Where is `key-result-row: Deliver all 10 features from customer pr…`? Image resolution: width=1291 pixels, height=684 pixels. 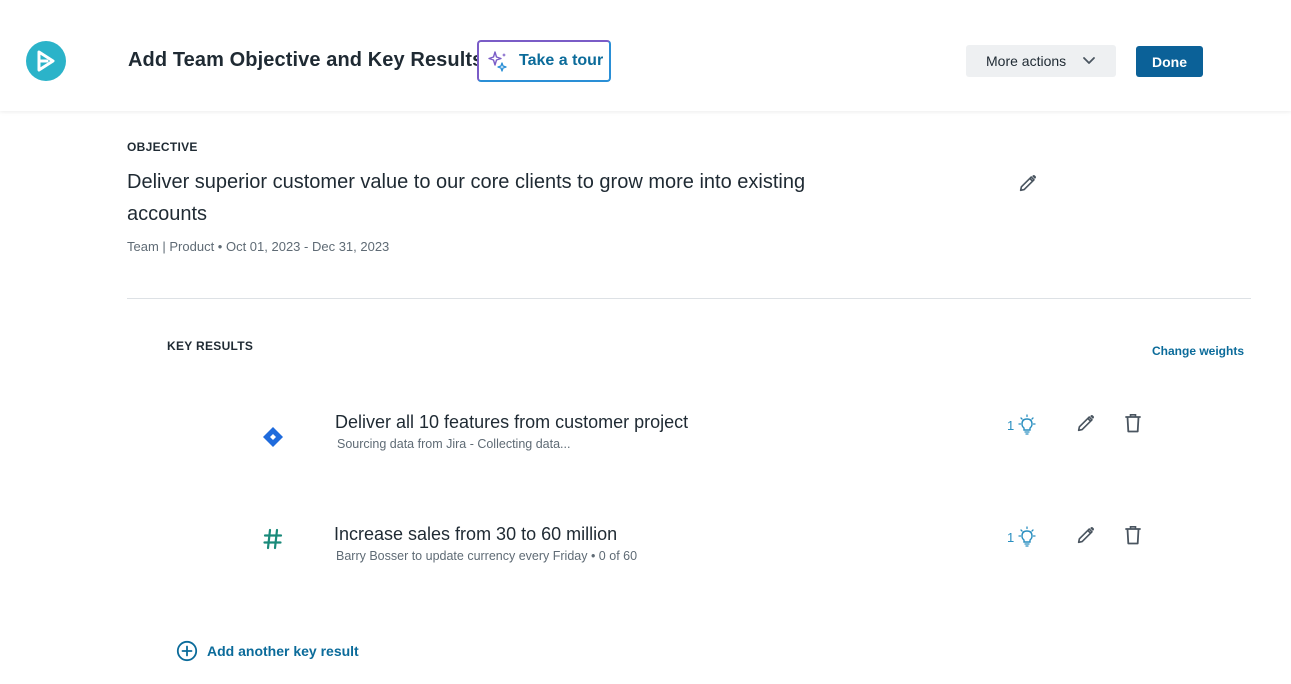 key-result-row: Deliver all 10 features from customer pr… is located at coordinates (645, 430).